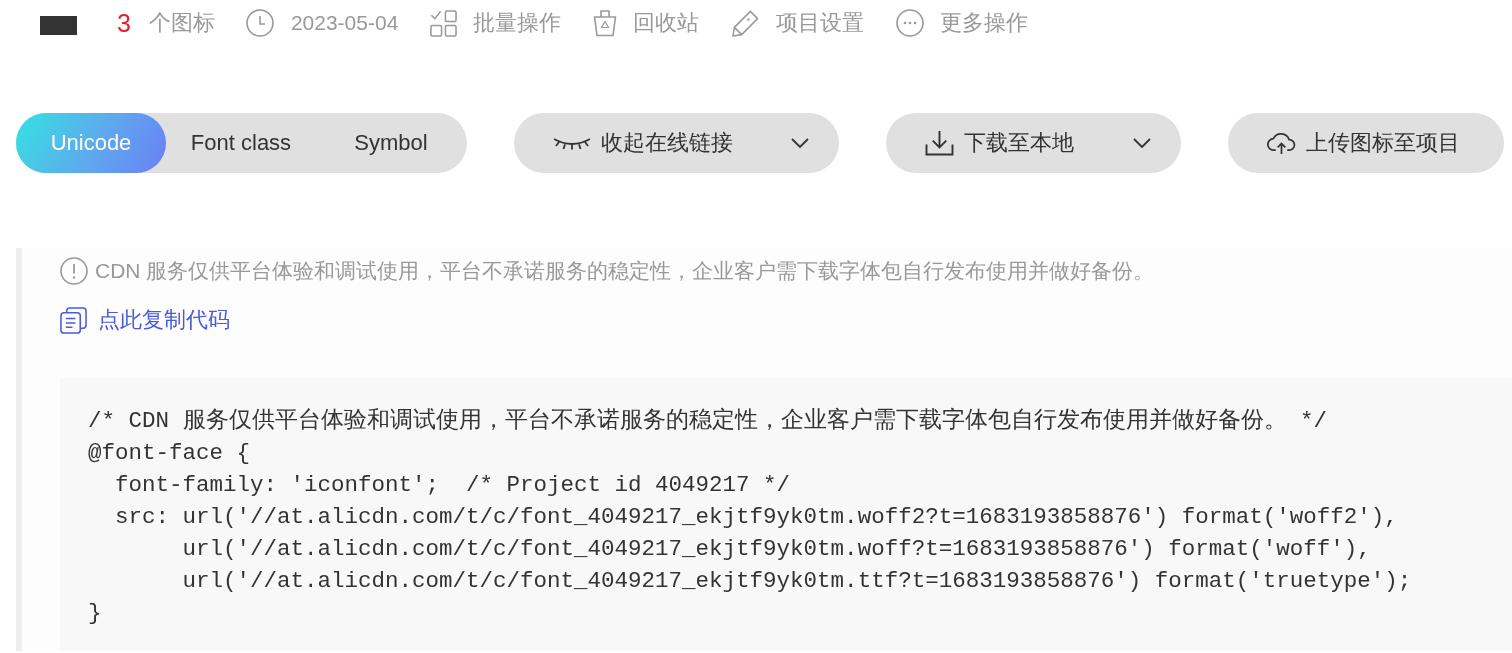 This screenshot has width=1512, height=653. I want to click on notice-text: CDN 服务仅供平台体验和调试使用，平台不承诺服务的稳定性，企业客户需下载字体包自行发布使用并做好备份。, so click(625, 271).